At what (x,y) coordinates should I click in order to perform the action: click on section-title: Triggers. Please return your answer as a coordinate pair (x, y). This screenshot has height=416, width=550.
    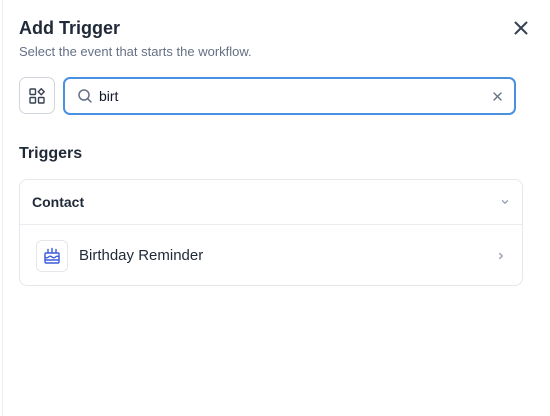
    Looking at the image, I should click on (51, 153).